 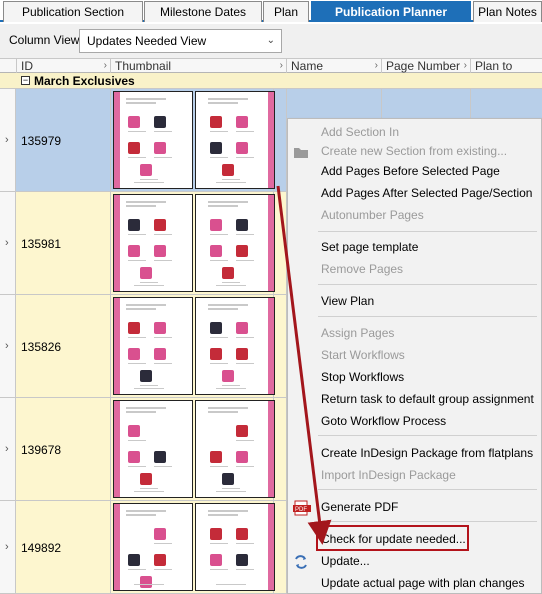 What do you see at coordinates (304, 365) in the screenshot?
I see `annotation-arrow` at bounding box center [304, 365].